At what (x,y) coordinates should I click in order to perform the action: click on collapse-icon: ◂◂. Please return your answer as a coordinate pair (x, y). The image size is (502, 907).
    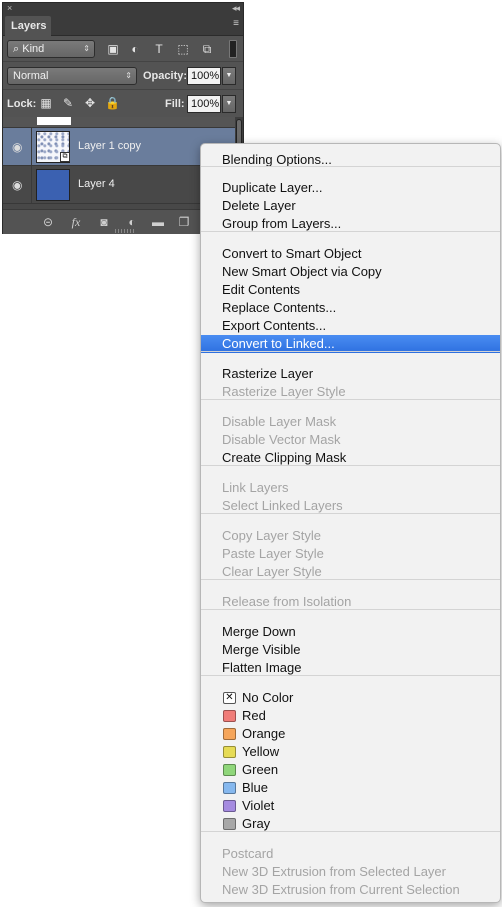
    Looking at the image, I should click on (236, 8).